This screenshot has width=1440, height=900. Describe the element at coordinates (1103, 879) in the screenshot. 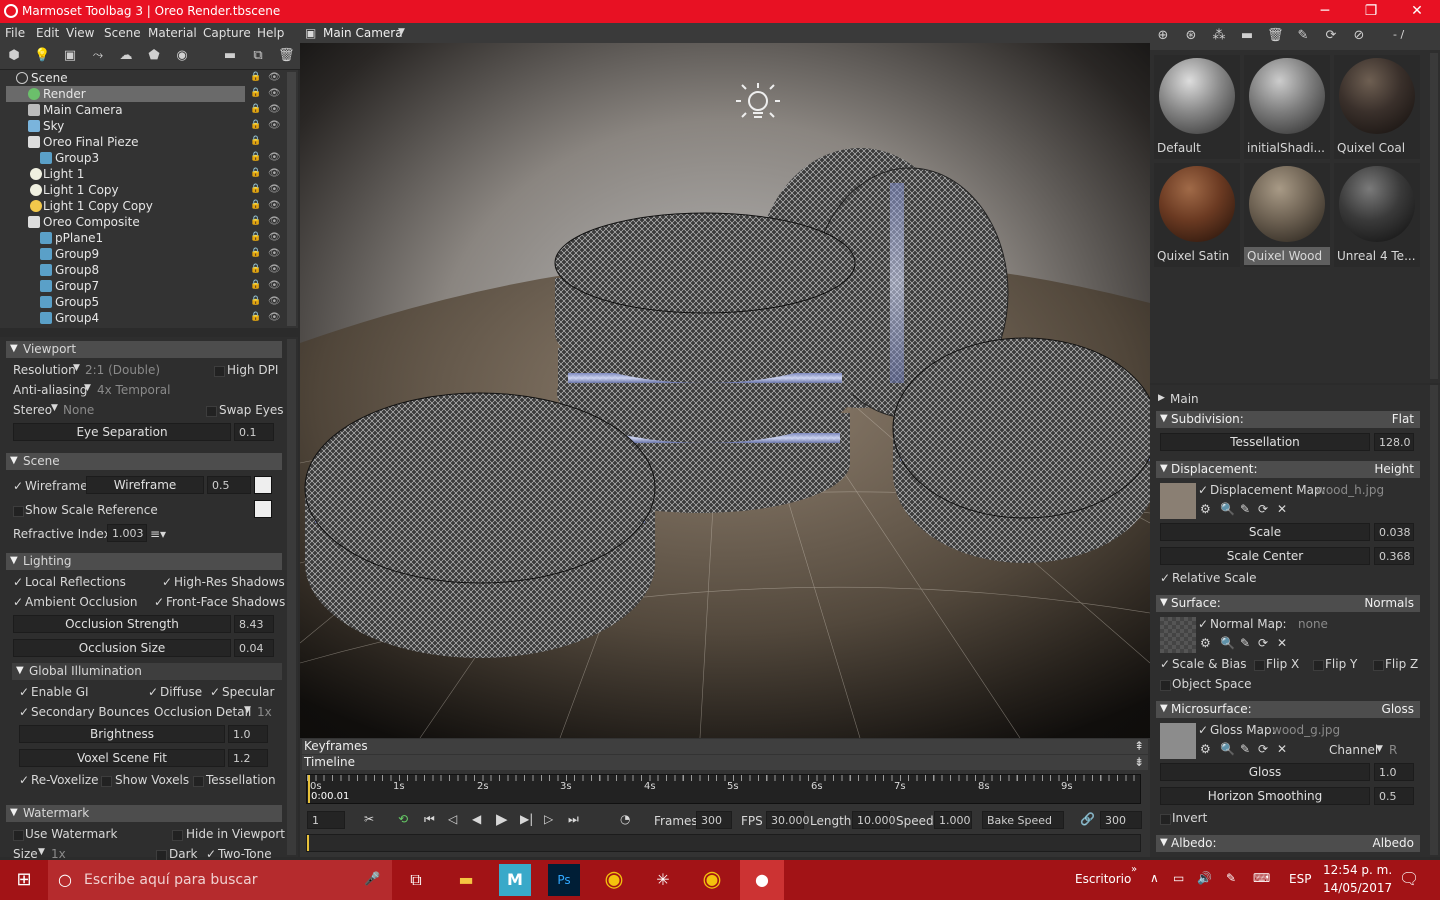

I see `desktop-label: Escritorio` at that location.